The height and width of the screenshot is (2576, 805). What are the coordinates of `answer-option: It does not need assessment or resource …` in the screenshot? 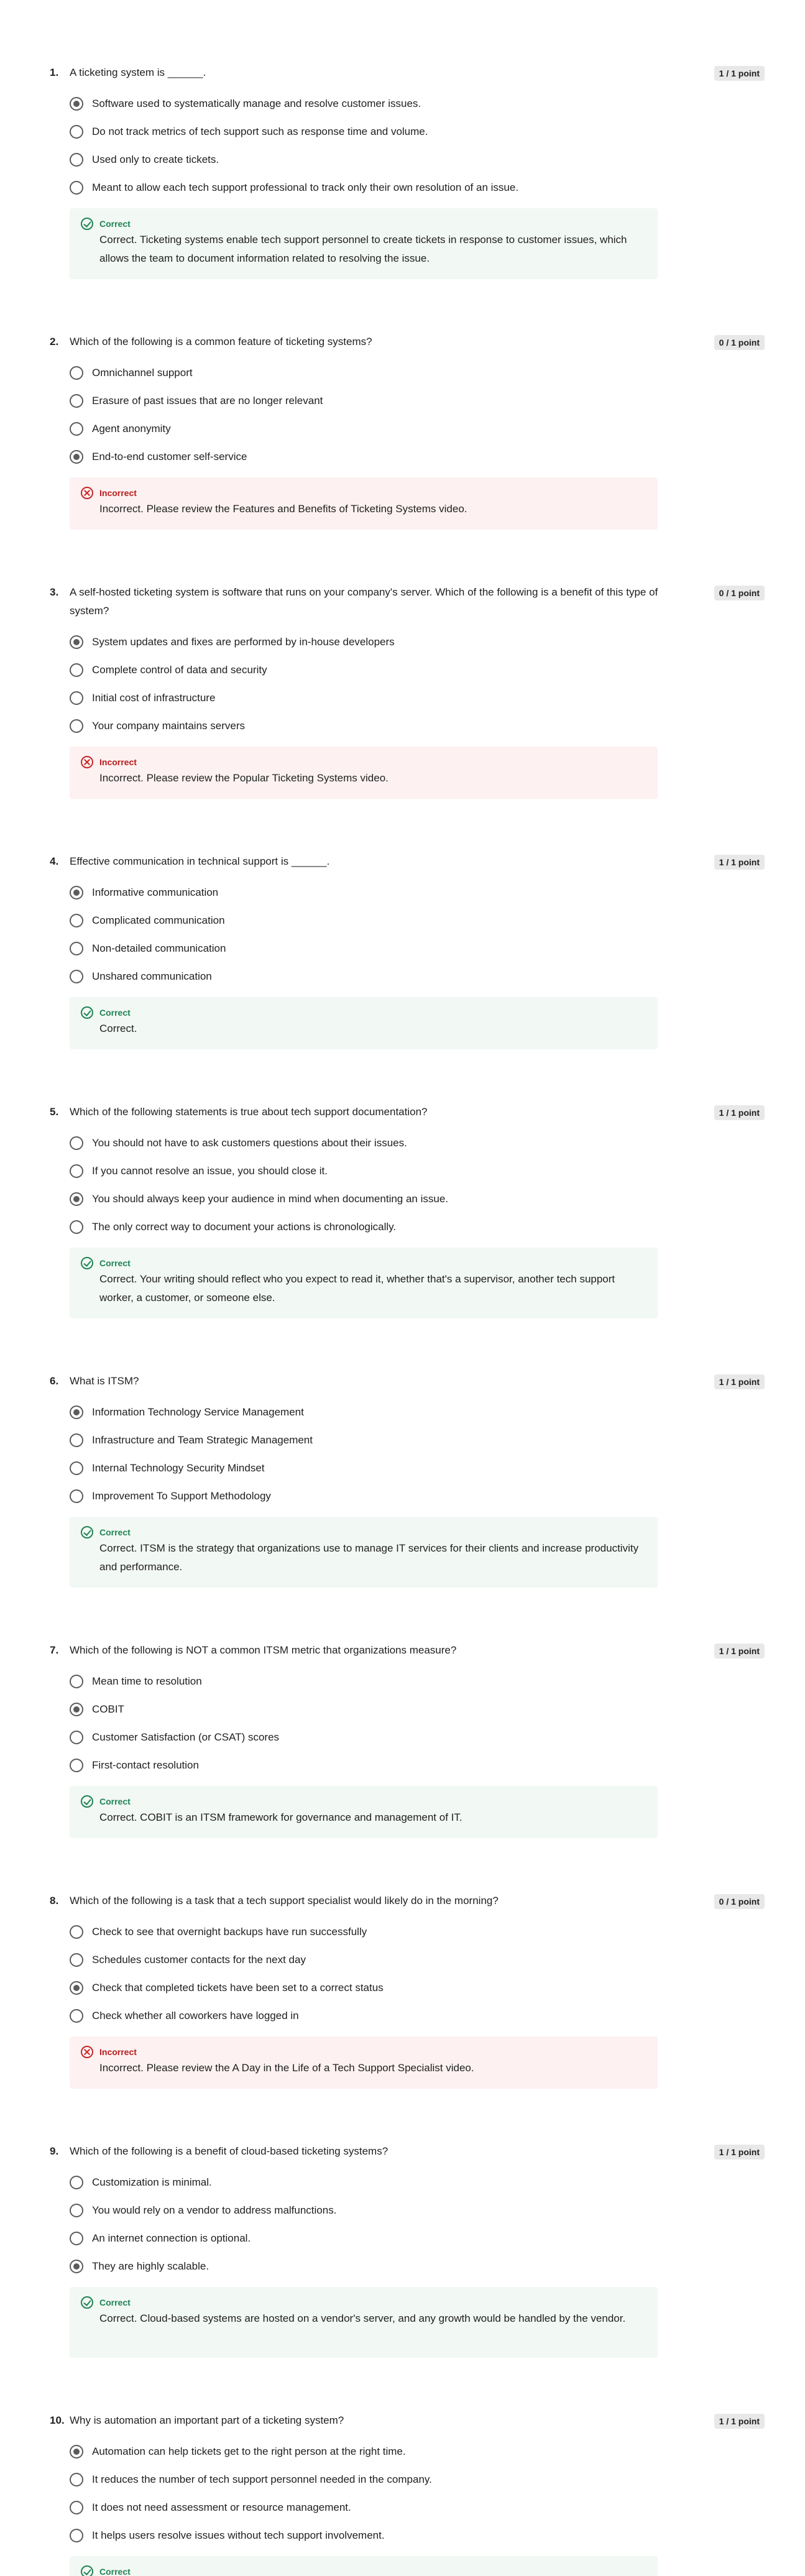 It's located at (368, 2508).